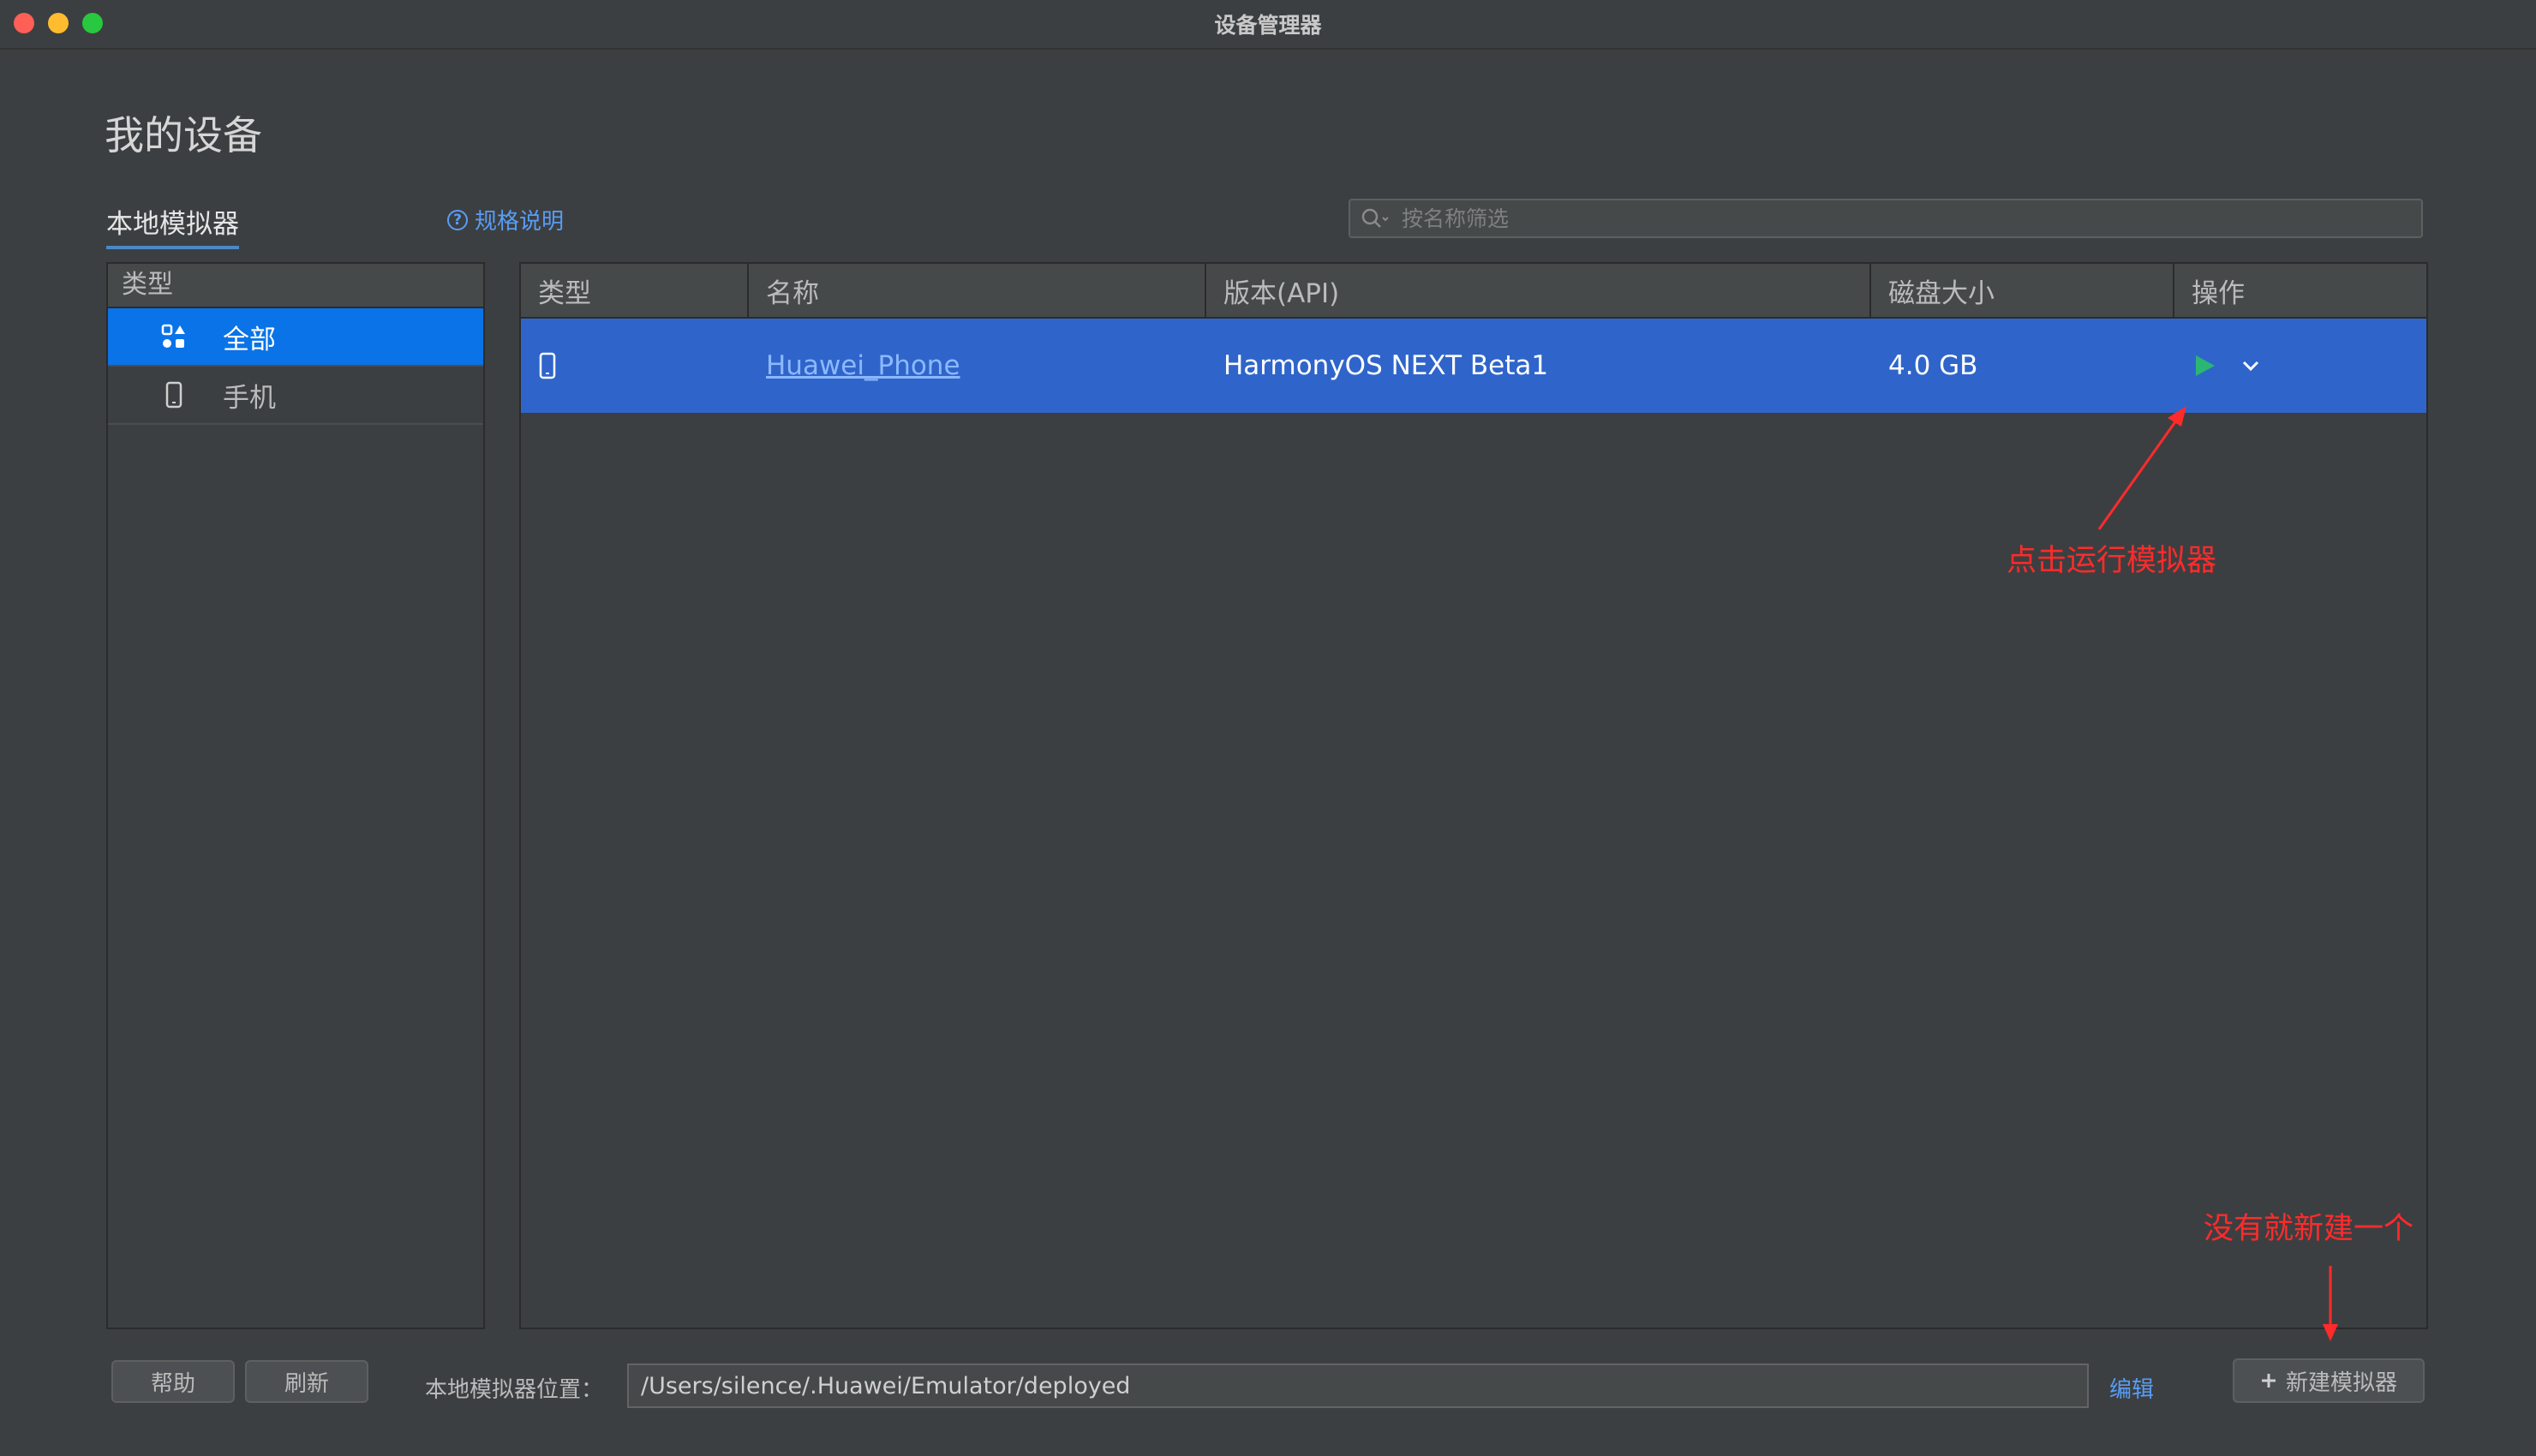 The height and width of the screenshot is (1456, 2536). What do you see at coordinates (2309, 1229) in the screenshot?
I see `new-emulator-annotation: 没有就新建一个` at bounding box center [2309, 1229].